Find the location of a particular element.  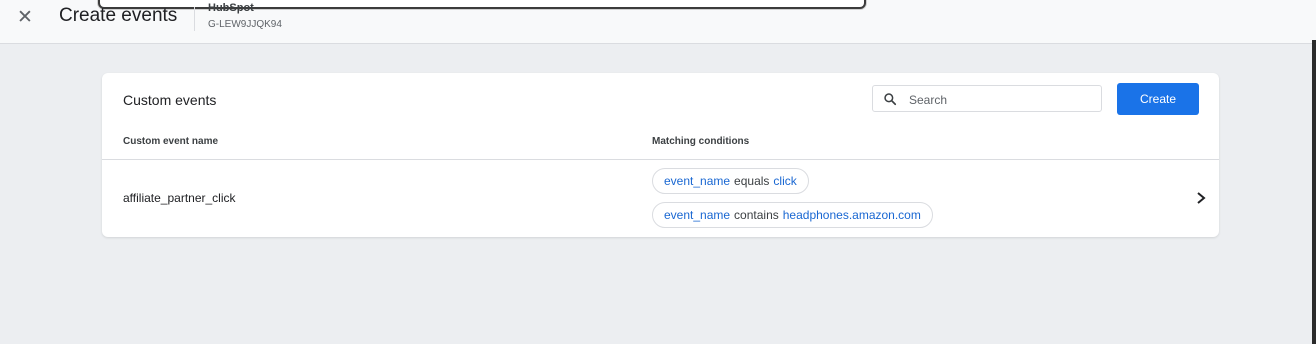

header-divider is located at coordinates (660, 159).